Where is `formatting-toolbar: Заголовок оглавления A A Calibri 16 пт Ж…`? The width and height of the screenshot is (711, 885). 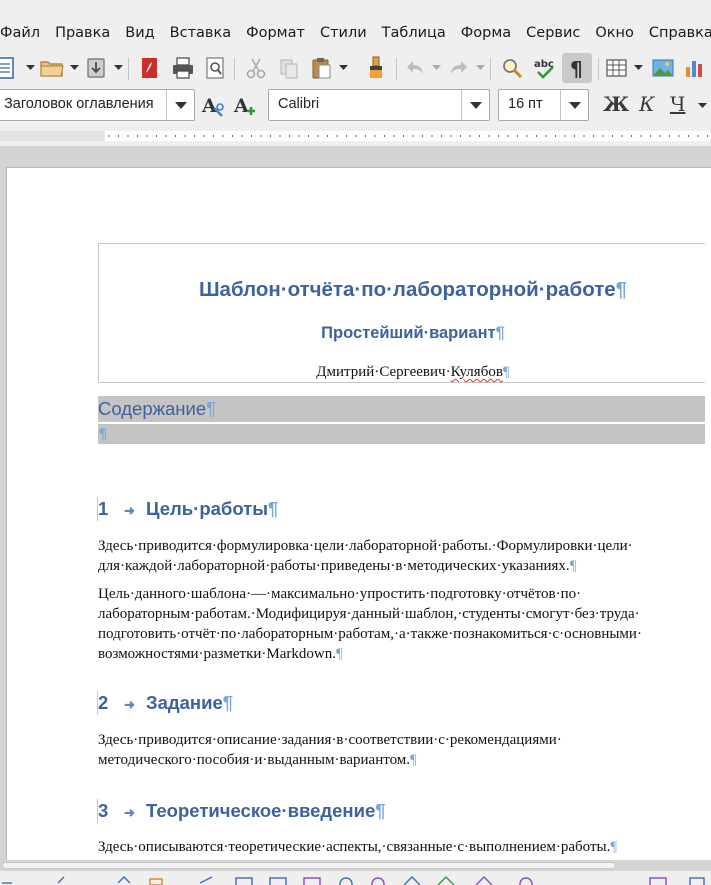
formatting-toolbar: Заголовок оглавления A A Calibri 16 пт Ж… is located at coordinates (355, 106).